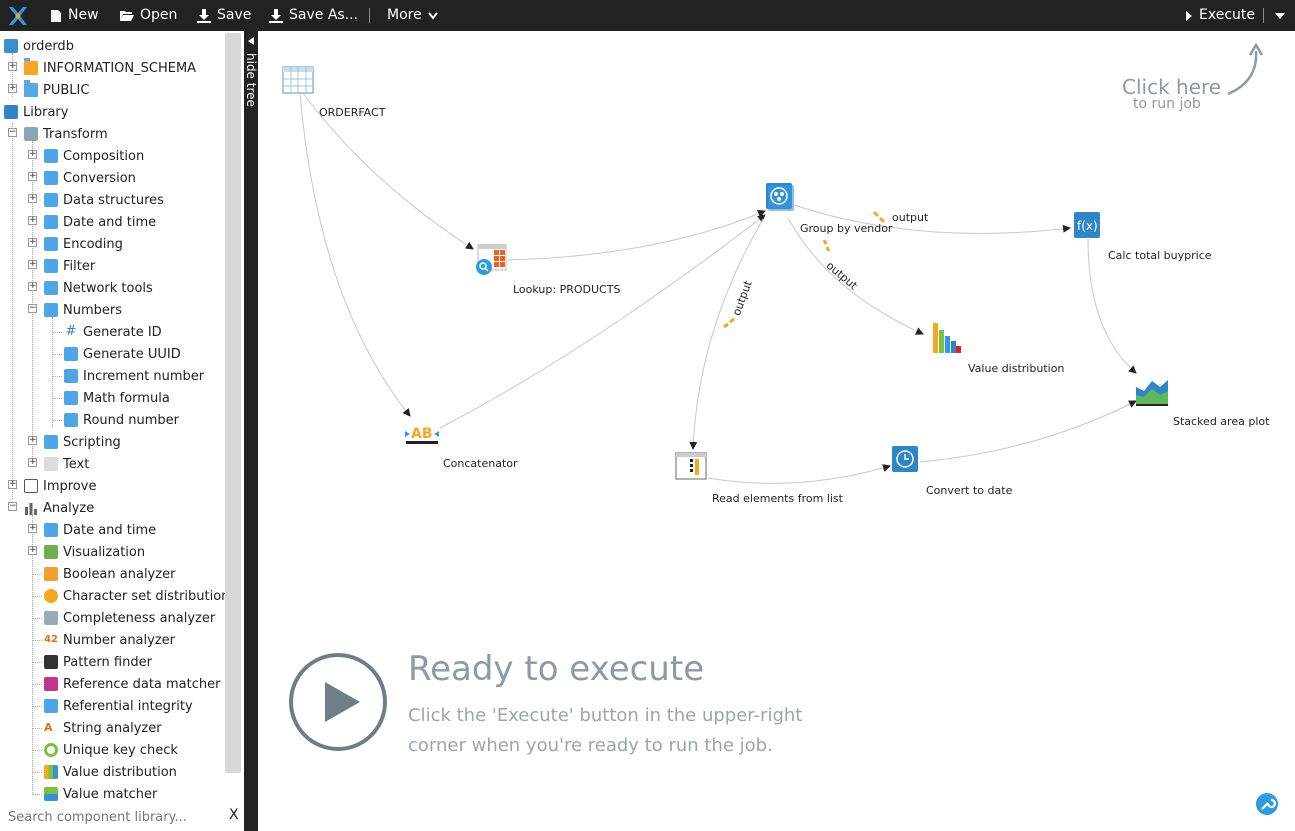  Describe the element at coordinates (110, 772) in the screenshot. I see `tree-item-component: Value distribution` at that location.